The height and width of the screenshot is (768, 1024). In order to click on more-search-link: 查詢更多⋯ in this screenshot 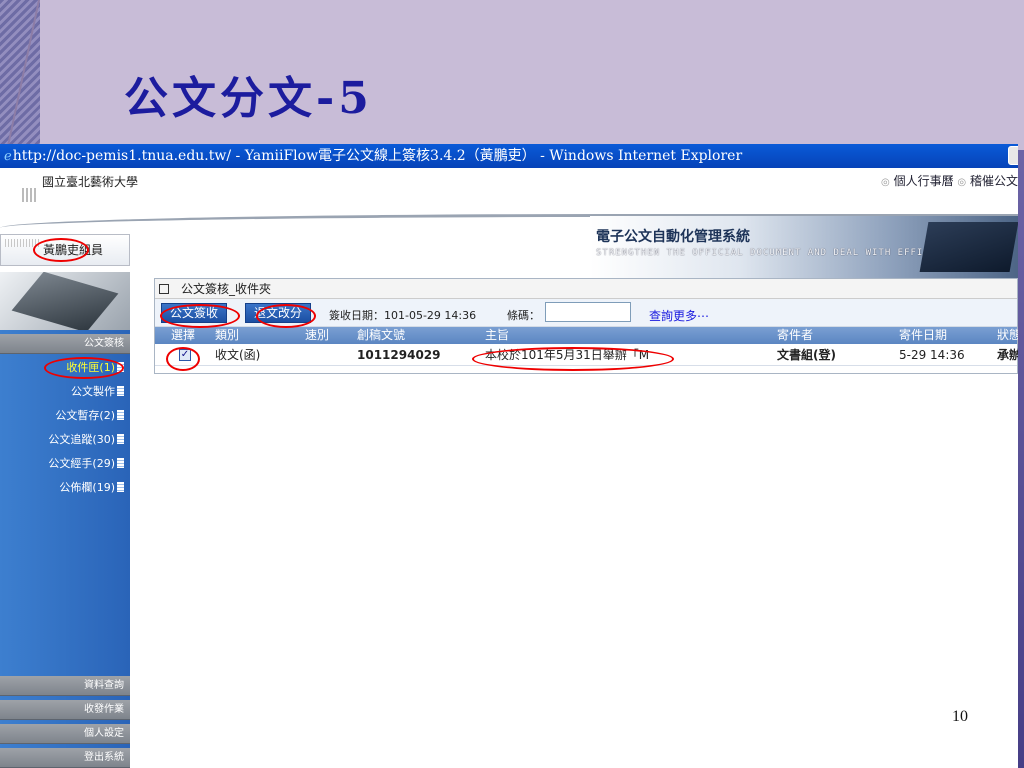, I will do `click(679, 315)`.